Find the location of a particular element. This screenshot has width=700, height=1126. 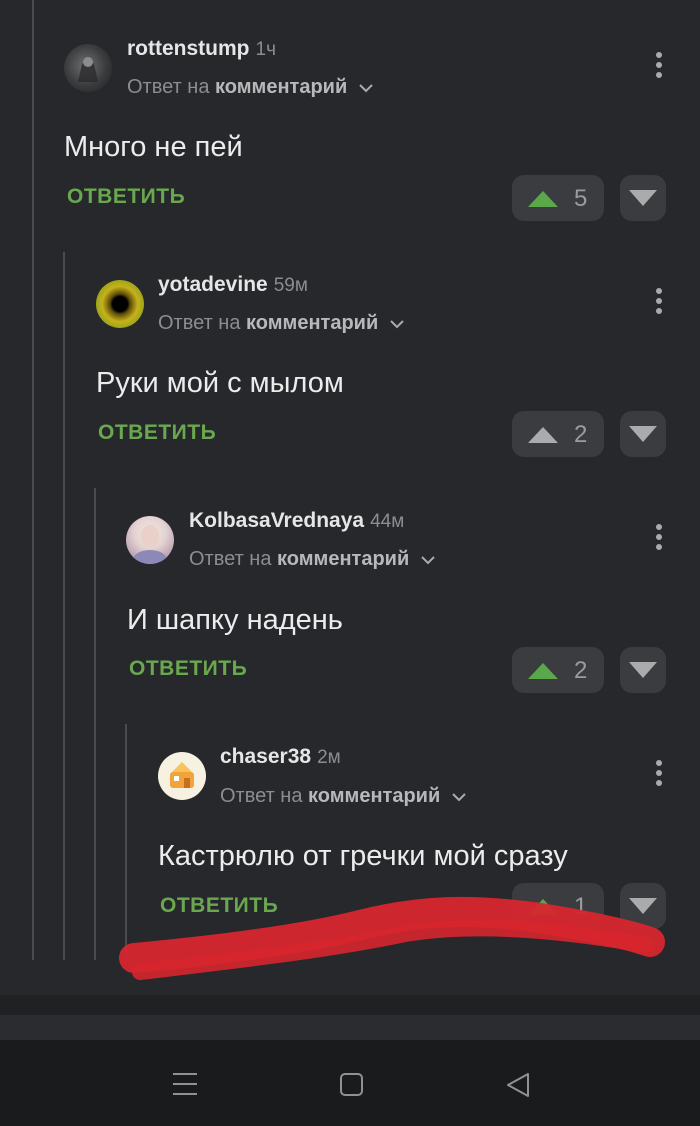

reply-to-link: Ответ на комментарий is located at coordinates (343, 796).